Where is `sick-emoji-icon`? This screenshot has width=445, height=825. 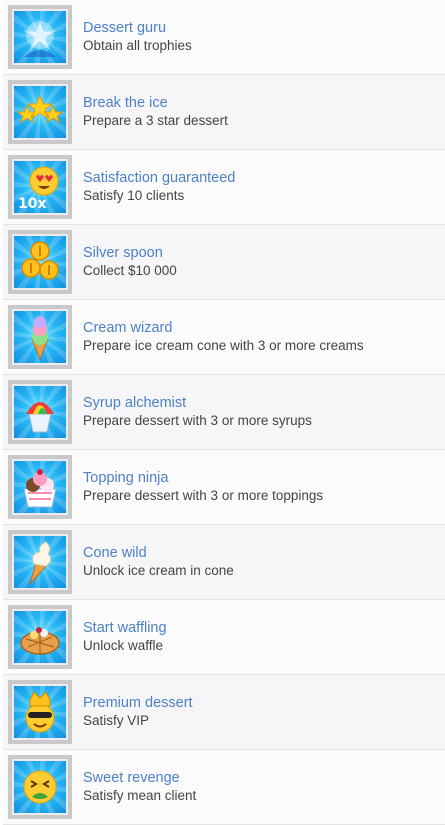
sick-emoji-icon is located at coordinates (40, 787).